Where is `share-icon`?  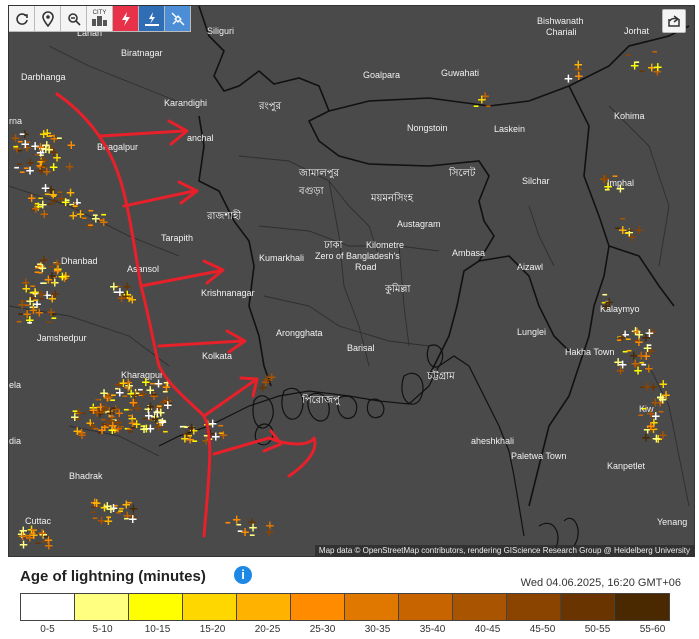 share-icon is located at coordinates (674, 21).